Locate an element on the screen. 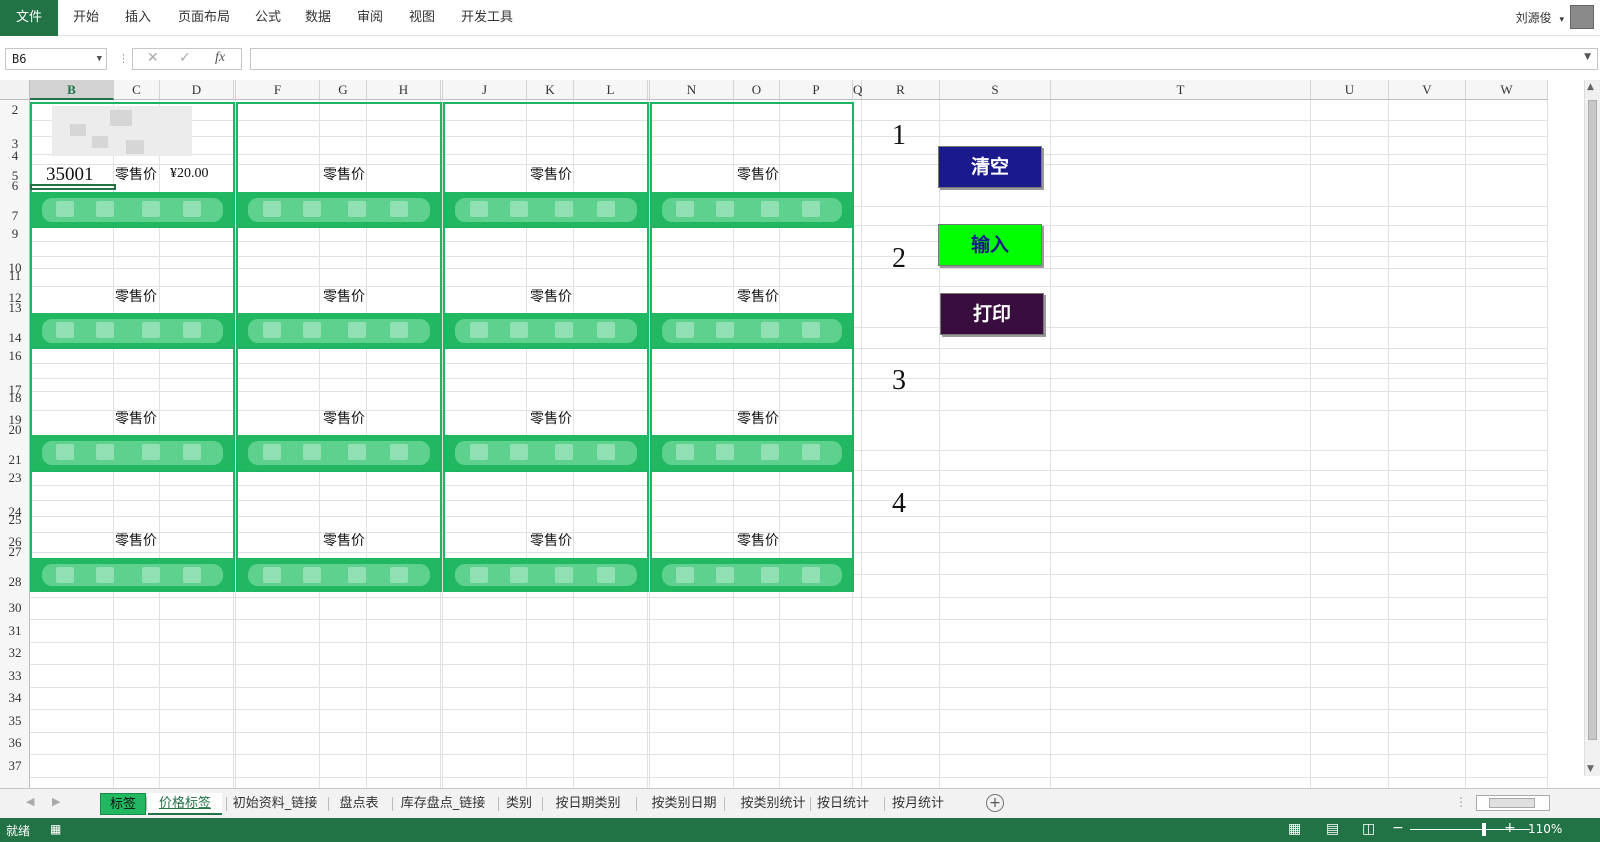 The height and width of the screenshot is (842, 1600). row-header-7: 7 is located at coordinates (15, 216).